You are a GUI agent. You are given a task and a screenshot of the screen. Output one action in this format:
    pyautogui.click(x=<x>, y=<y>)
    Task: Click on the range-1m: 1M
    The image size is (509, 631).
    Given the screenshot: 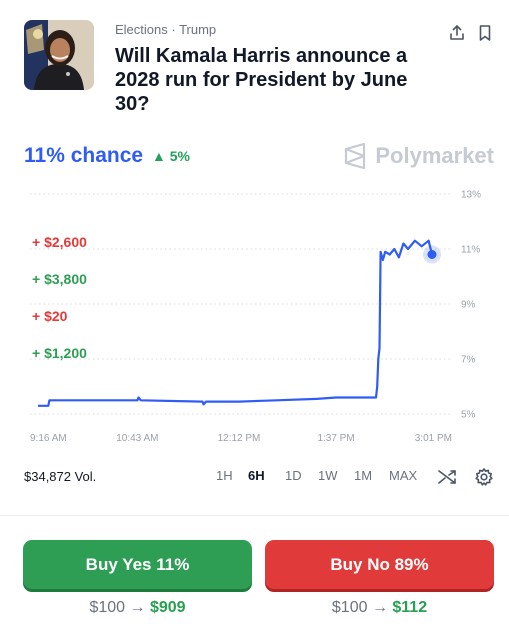 What is the action you would take?
    pyautogui.click(x=363, y=475)
    